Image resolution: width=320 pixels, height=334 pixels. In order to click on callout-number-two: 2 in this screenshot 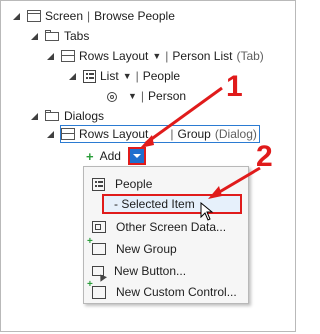, I will do `click(264, 156)`.